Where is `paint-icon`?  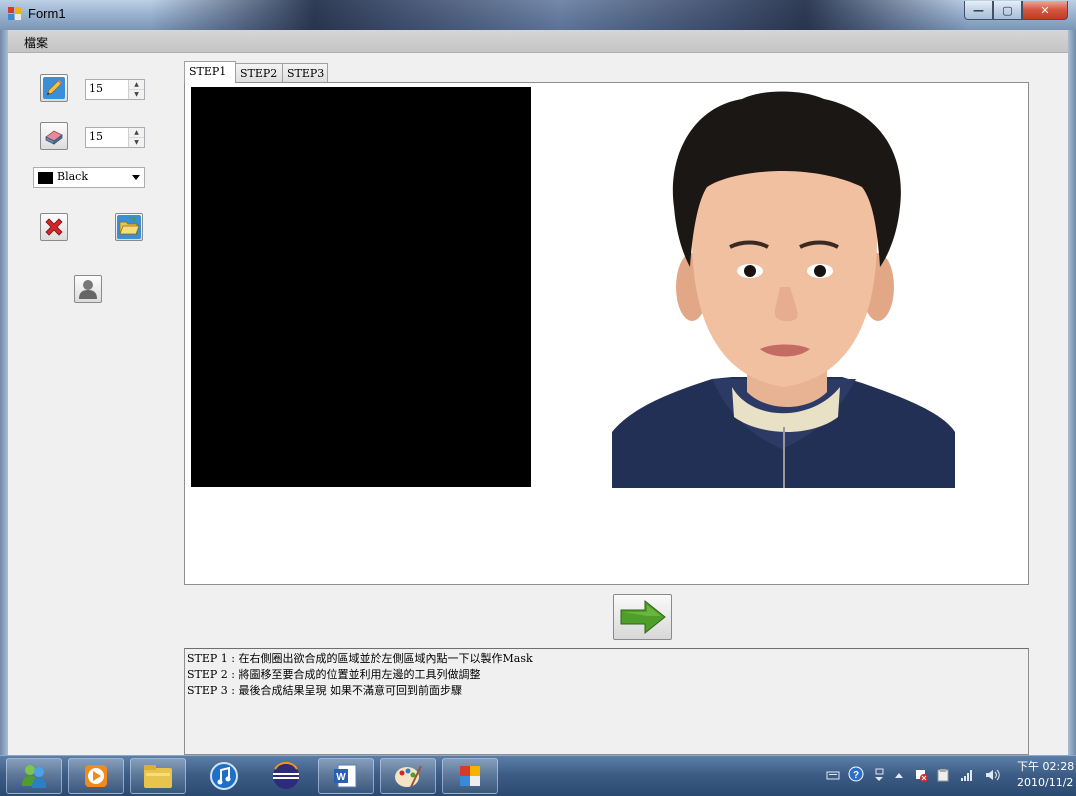
paint-icon is located at coordinates (408, 776).